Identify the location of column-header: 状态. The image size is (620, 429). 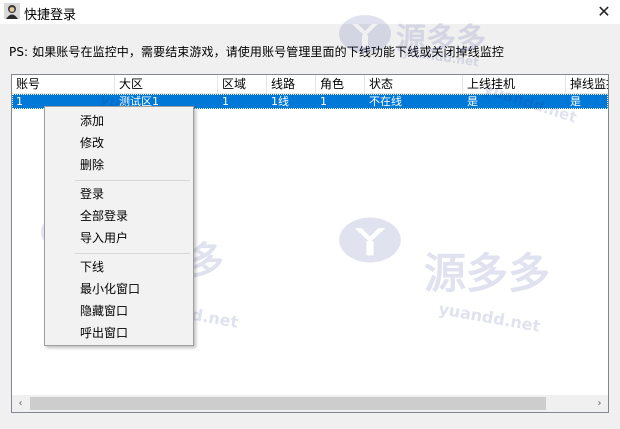
(414, 84).